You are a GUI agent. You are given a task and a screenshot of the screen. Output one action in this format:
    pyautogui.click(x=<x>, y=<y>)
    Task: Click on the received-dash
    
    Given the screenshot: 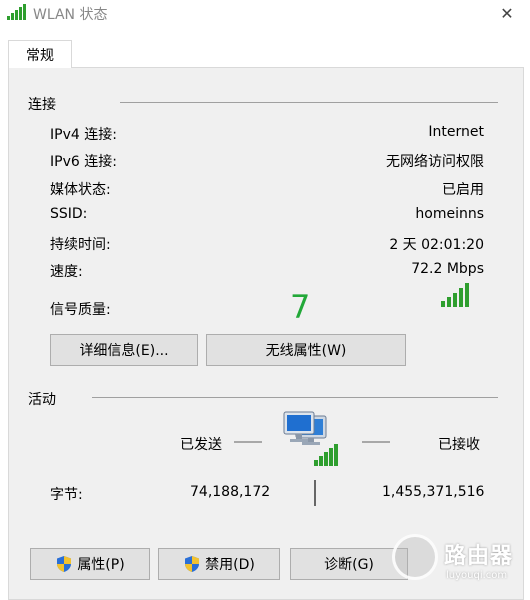 What is the action you would take?
    pyautogui.click(x=376, y=442)
    